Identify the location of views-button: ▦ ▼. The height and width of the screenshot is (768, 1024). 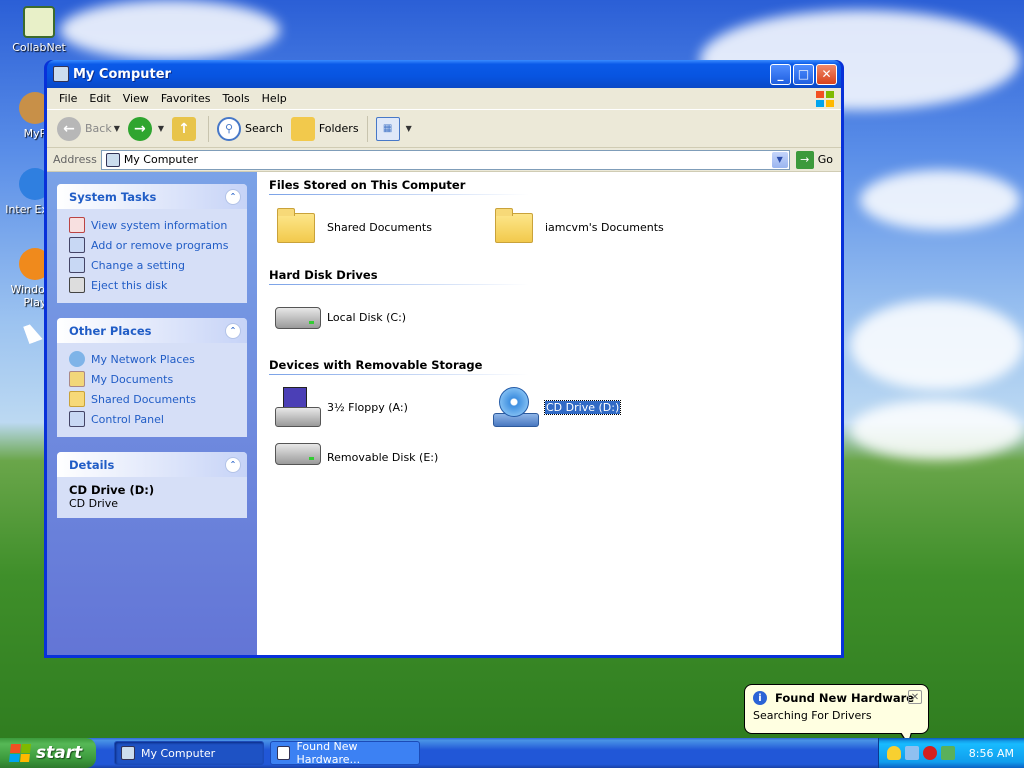
(394, 129).